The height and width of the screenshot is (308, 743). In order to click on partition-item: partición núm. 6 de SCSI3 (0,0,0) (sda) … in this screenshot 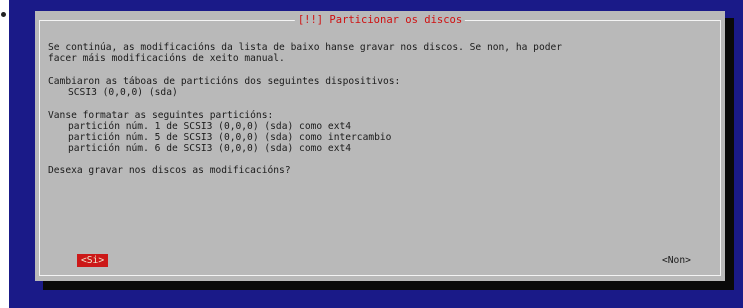, I will do `click(210, 148)`.